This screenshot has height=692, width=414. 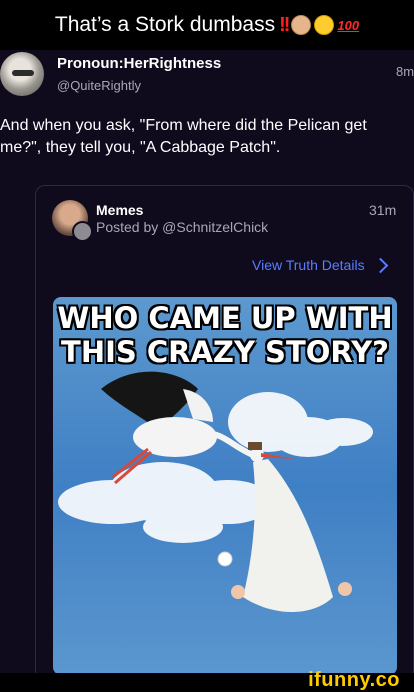 What do you see at coordinates (383, 210) in the screenshot?
I see `quoted-post-timestamp: 31m` at bounding box center [383, 210].